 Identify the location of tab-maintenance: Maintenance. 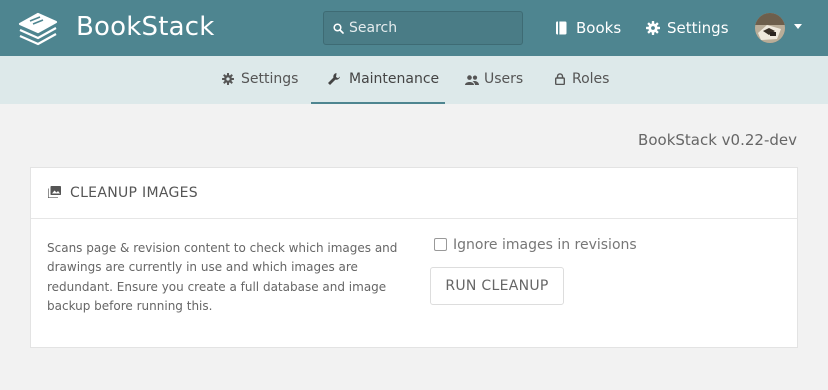
(378, 80).